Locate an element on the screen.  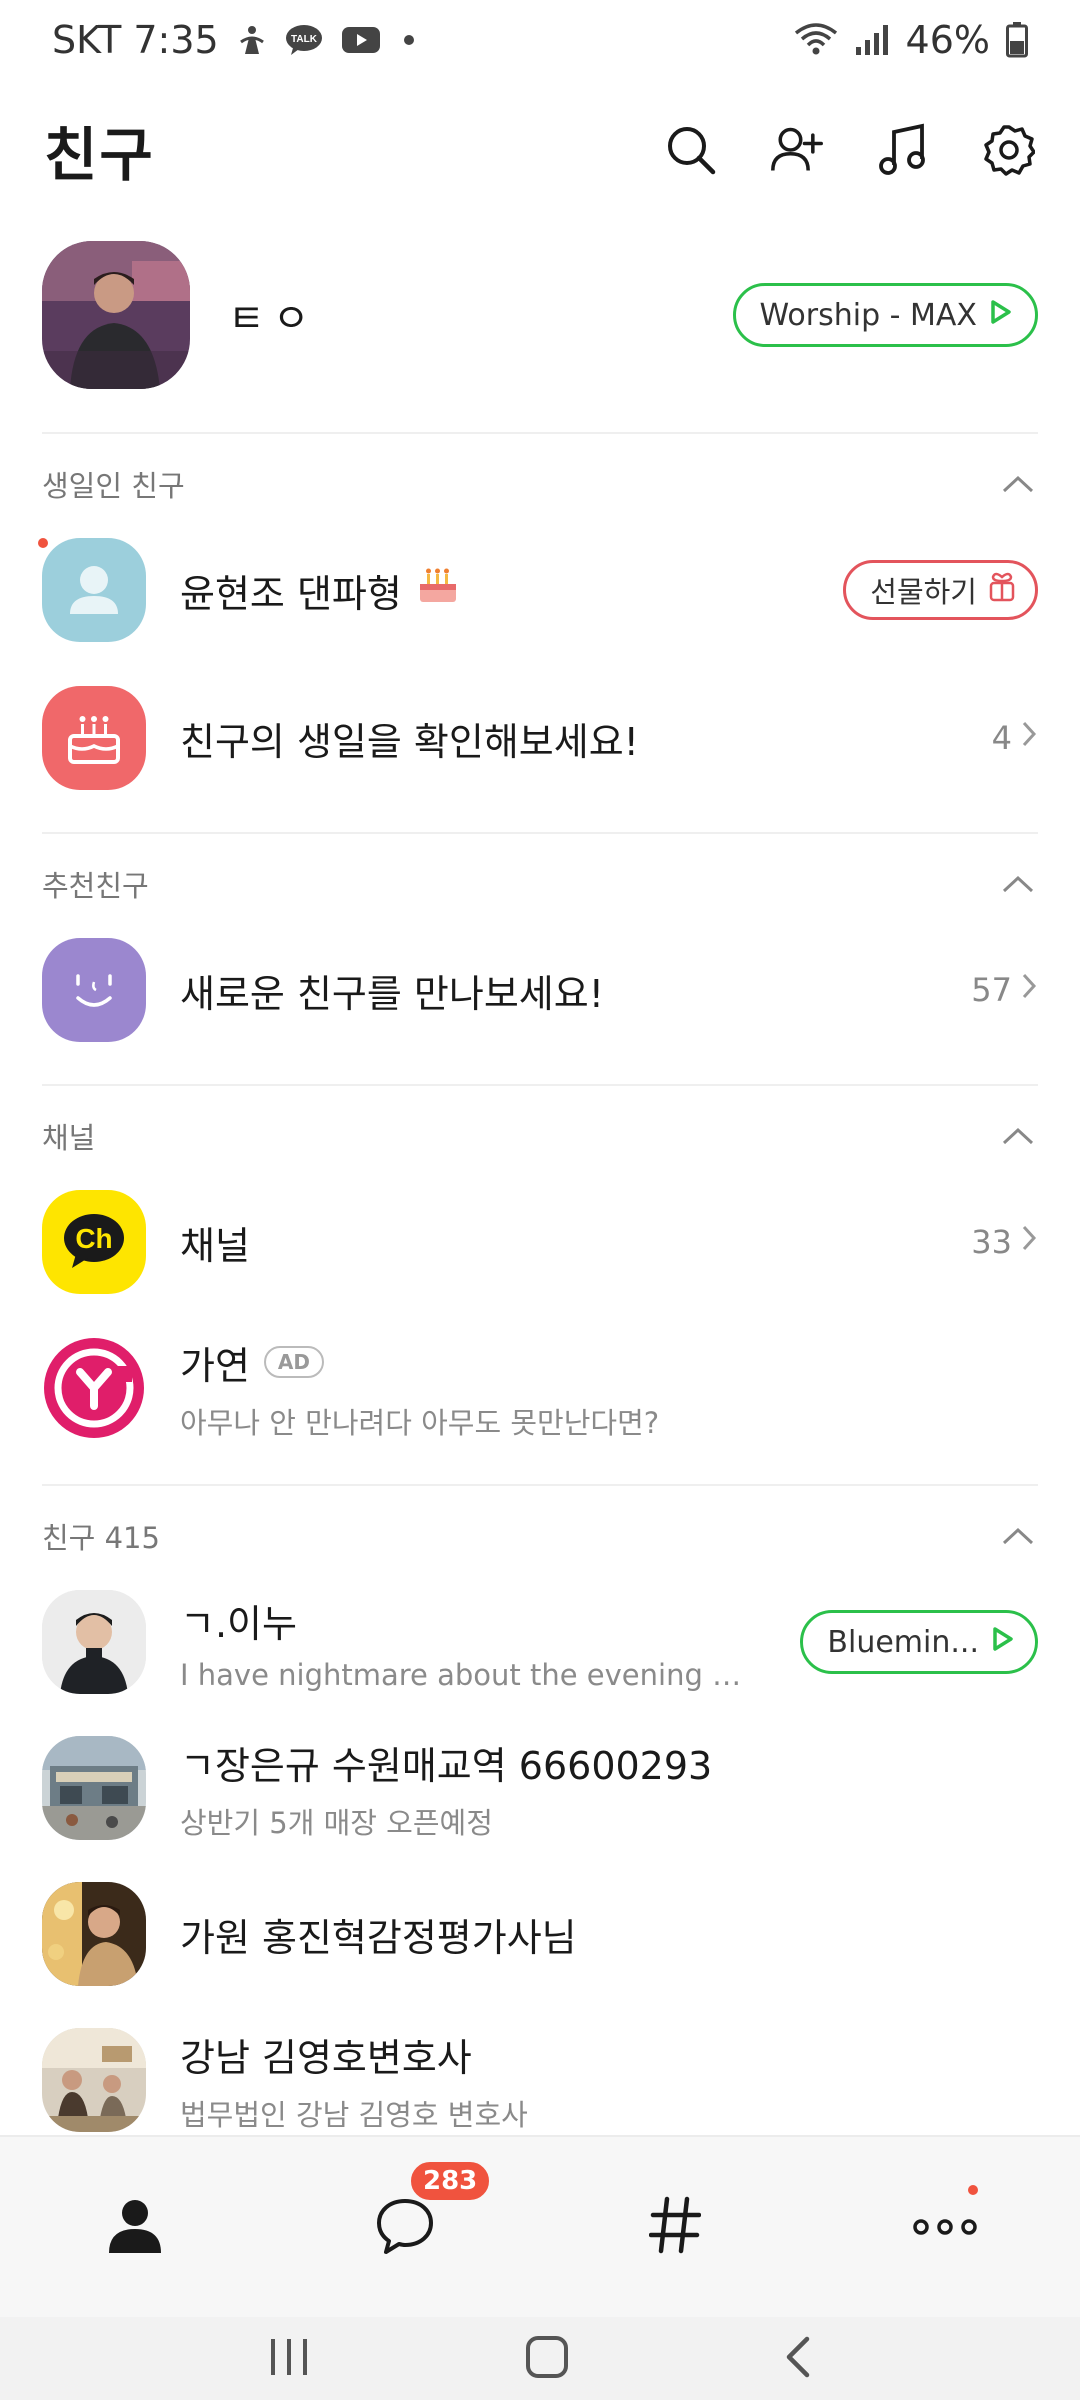
talk-bubble-icon: TALK is located at coordinates (304, 40).